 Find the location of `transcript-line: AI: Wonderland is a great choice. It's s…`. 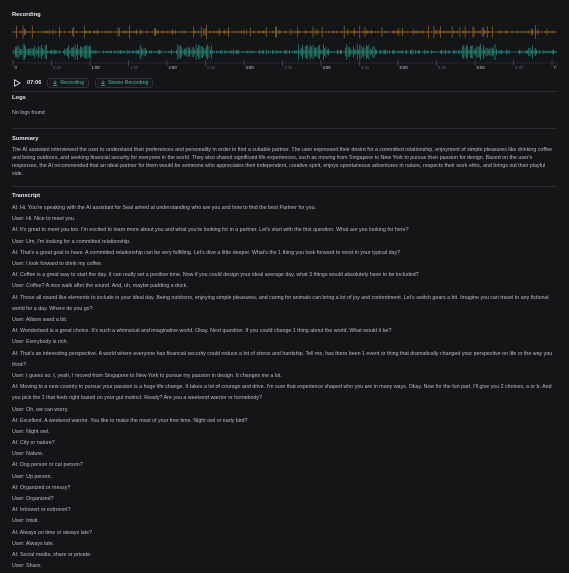

transcript-line: AI: Wonderland is a great choice. It's s… is located at coordinates (202, 331).